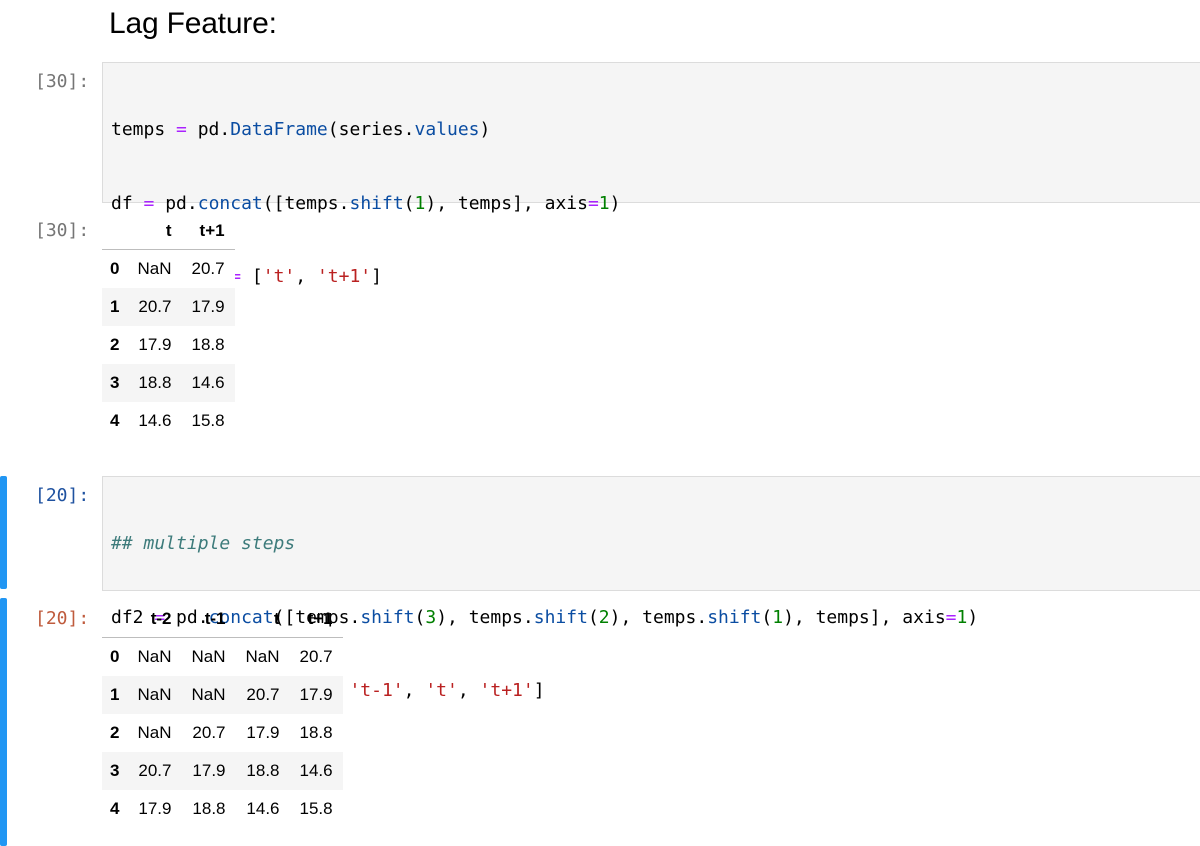  Describe the element at coordinates (880, 617) in the screenshot. I see `code-token: ],` at that location.